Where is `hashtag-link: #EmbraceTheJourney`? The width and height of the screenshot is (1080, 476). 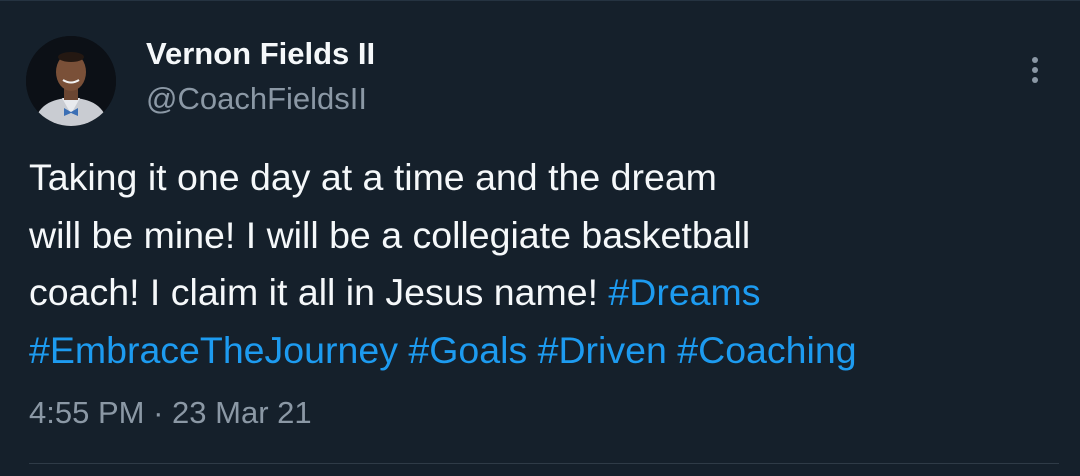
hashtag-link: #EmbraceTheJourney is located at coordinates (213, 350).